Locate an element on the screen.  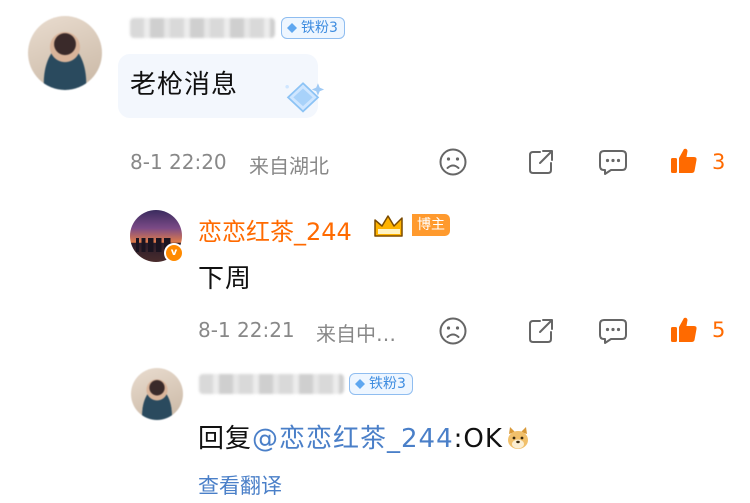
view-translation-link: 查看翻译 is located at coordinates (240, 485).